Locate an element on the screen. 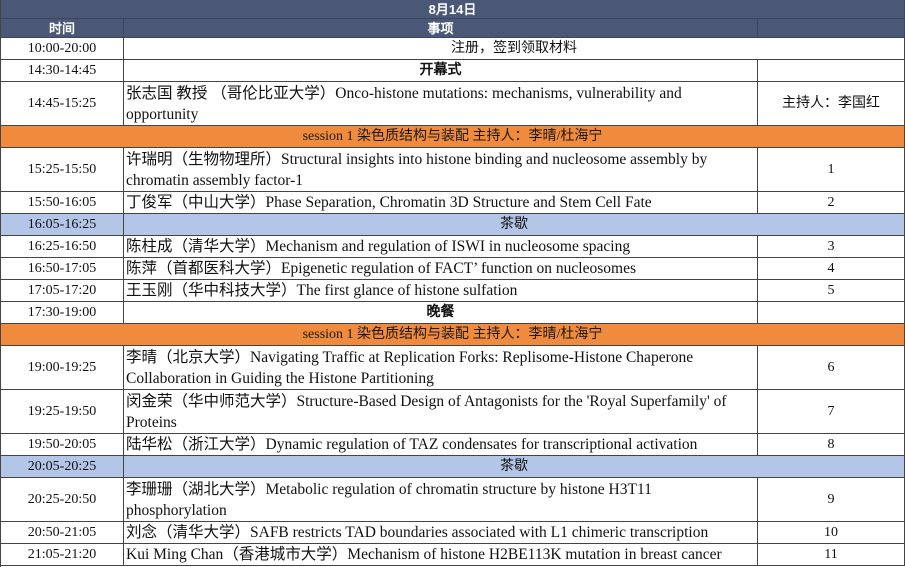 Image resolution: width=905 pixels, height=567 pixels. time-cell: 19:25-19:50 is located at coordinates (62, 411).